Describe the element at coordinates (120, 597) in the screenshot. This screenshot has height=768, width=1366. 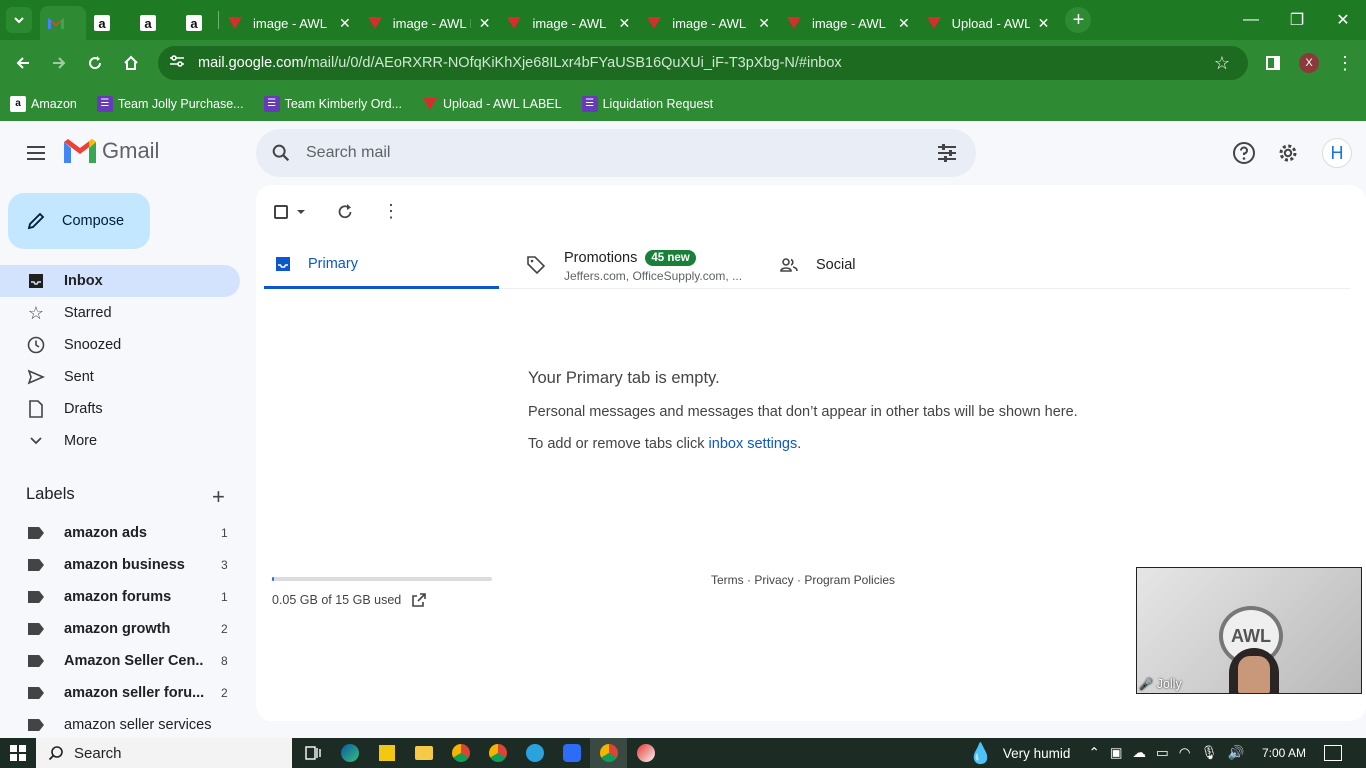
I see `label-item: amazon forums 1` at that location.